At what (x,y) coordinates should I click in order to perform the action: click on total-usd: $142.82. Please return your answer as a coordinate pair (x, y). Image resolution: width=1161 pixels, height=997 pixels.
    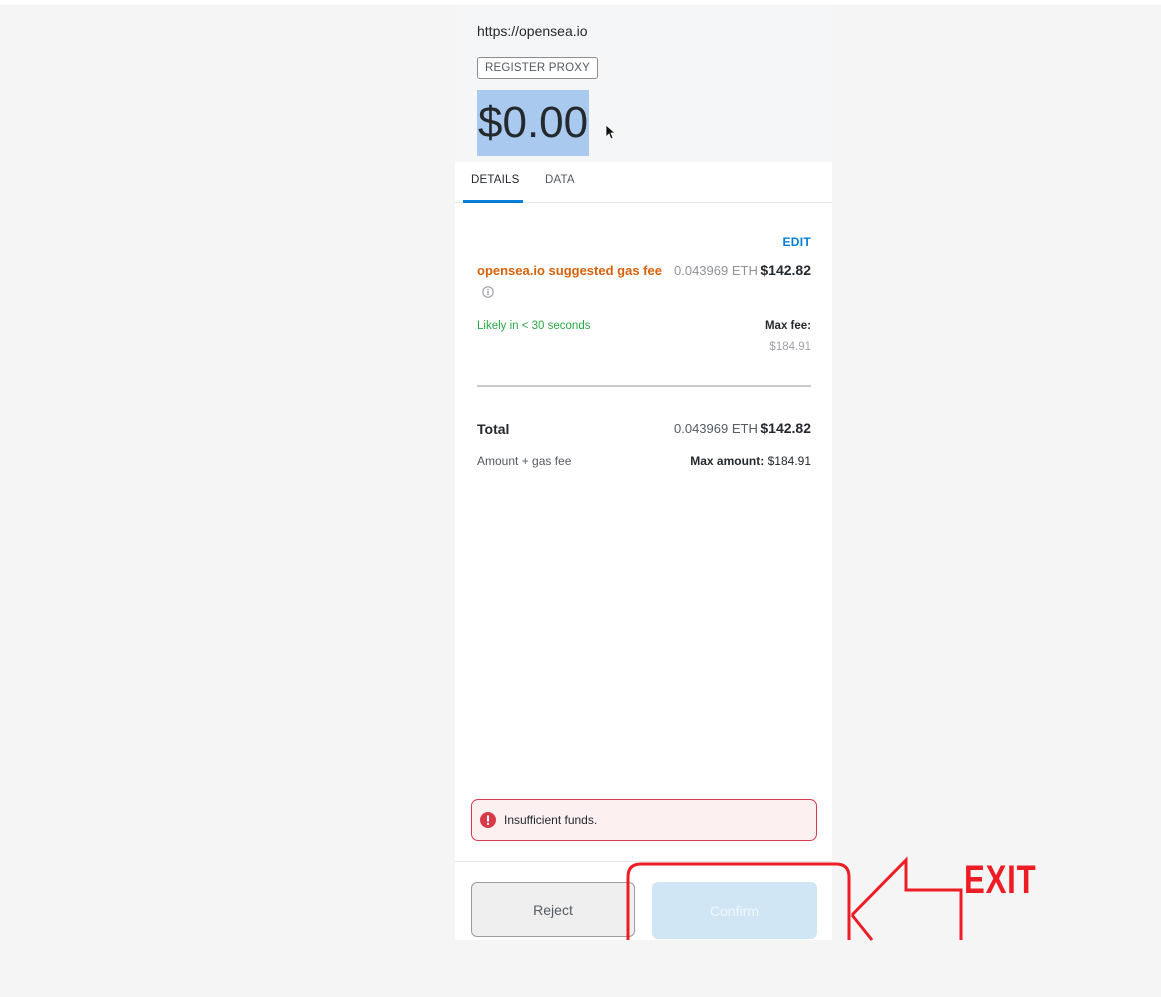
    Looking at the image, I should click on (785, 428).